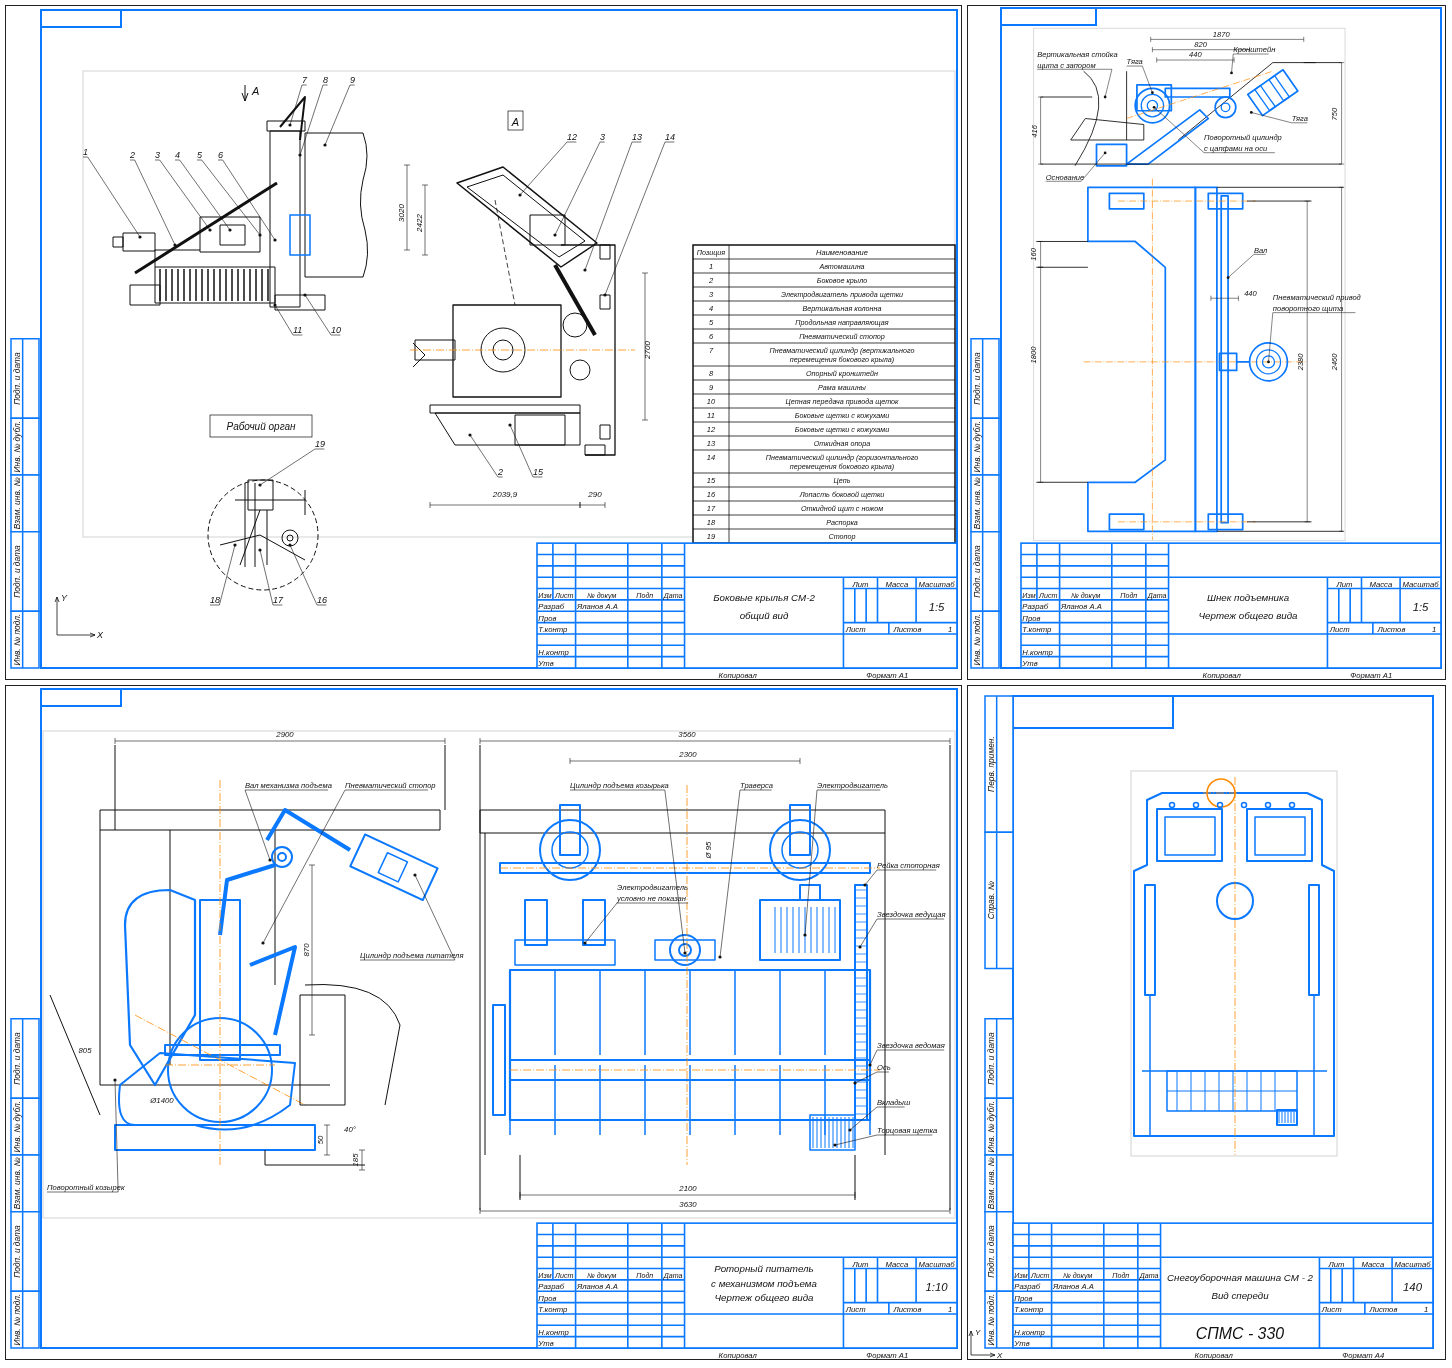  Describe the element at coordinates (1240, 1333) in the screenshot. I see `drawing-designation: СПМС - 330` at that location.